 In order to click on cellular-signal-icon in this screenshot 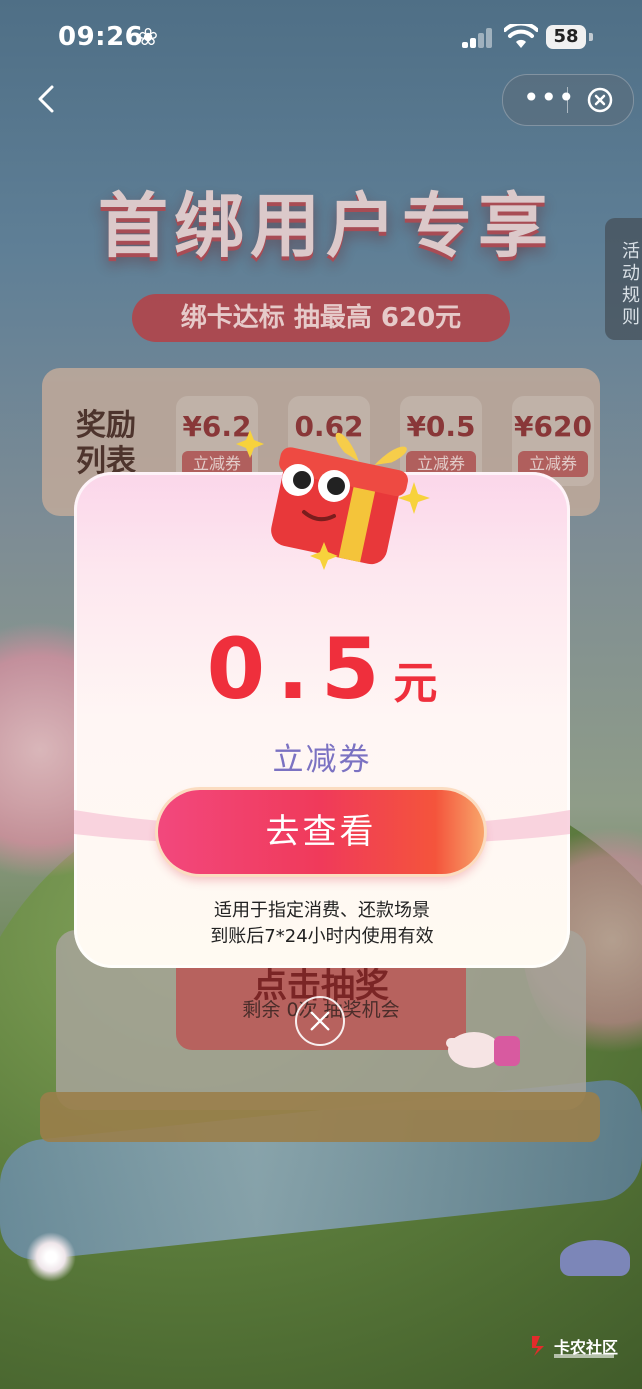, I will do `click(478, 38)`.